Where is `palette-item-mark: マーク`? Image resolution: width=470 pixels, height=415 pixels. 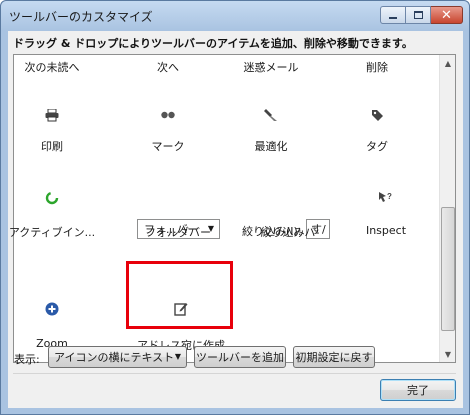 palette-item-mark: マーク is located at coordinates (168, 130).